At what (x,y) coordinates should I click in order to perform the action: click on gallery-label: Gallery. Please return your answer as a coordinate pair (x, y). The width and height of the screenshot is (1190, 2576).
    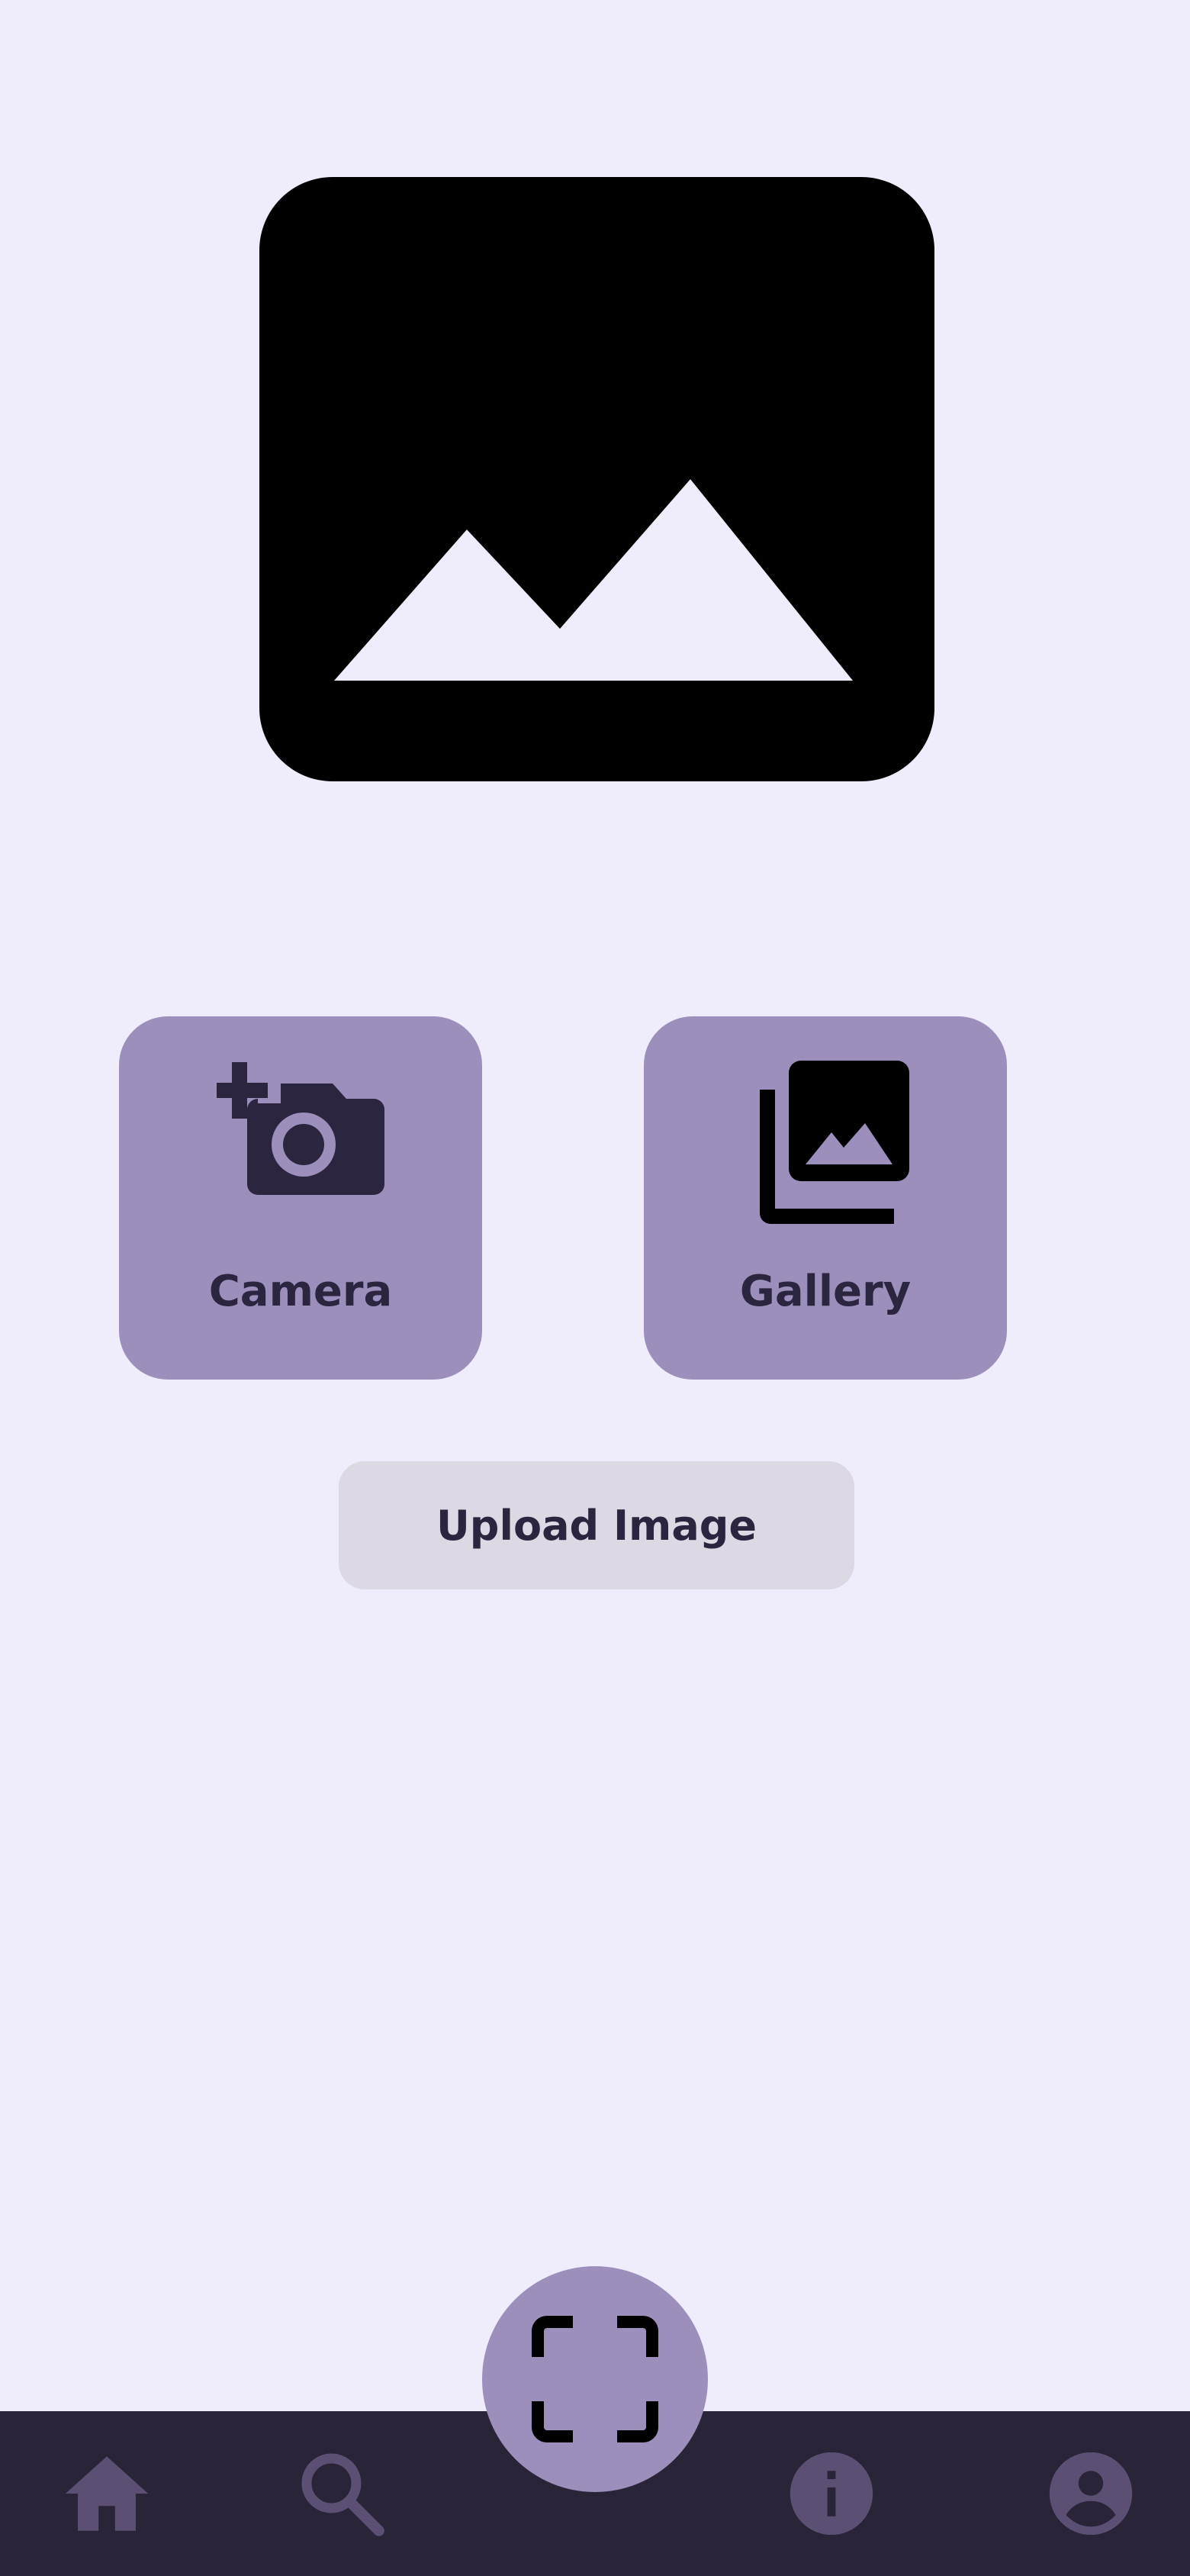
    Looking at the image, I should click on (825, 1291).